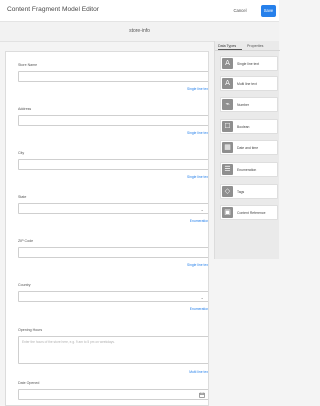  Describe the element at coordinates (241, 192) in the screenshot. I see `datatype-label: Tags` at that location.